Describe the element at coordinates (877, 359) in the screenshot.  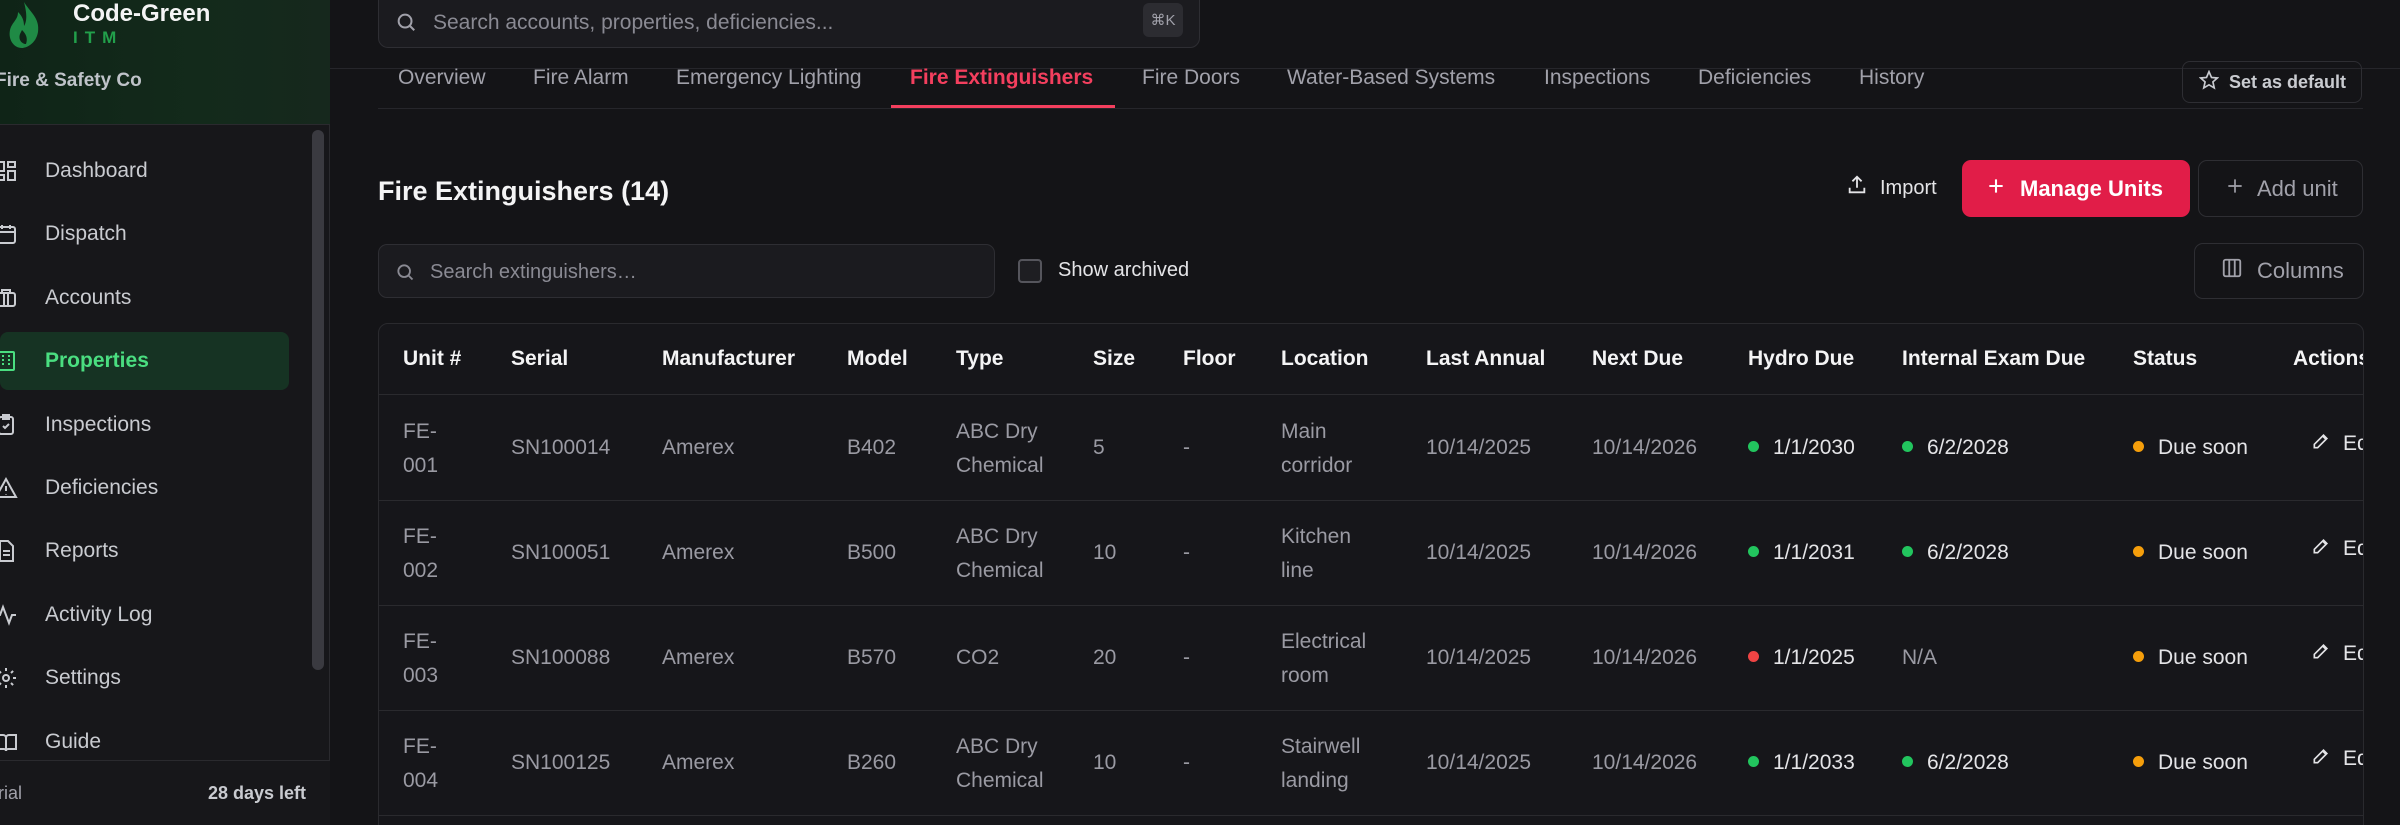
I see `column-header-model: Model` at that location.